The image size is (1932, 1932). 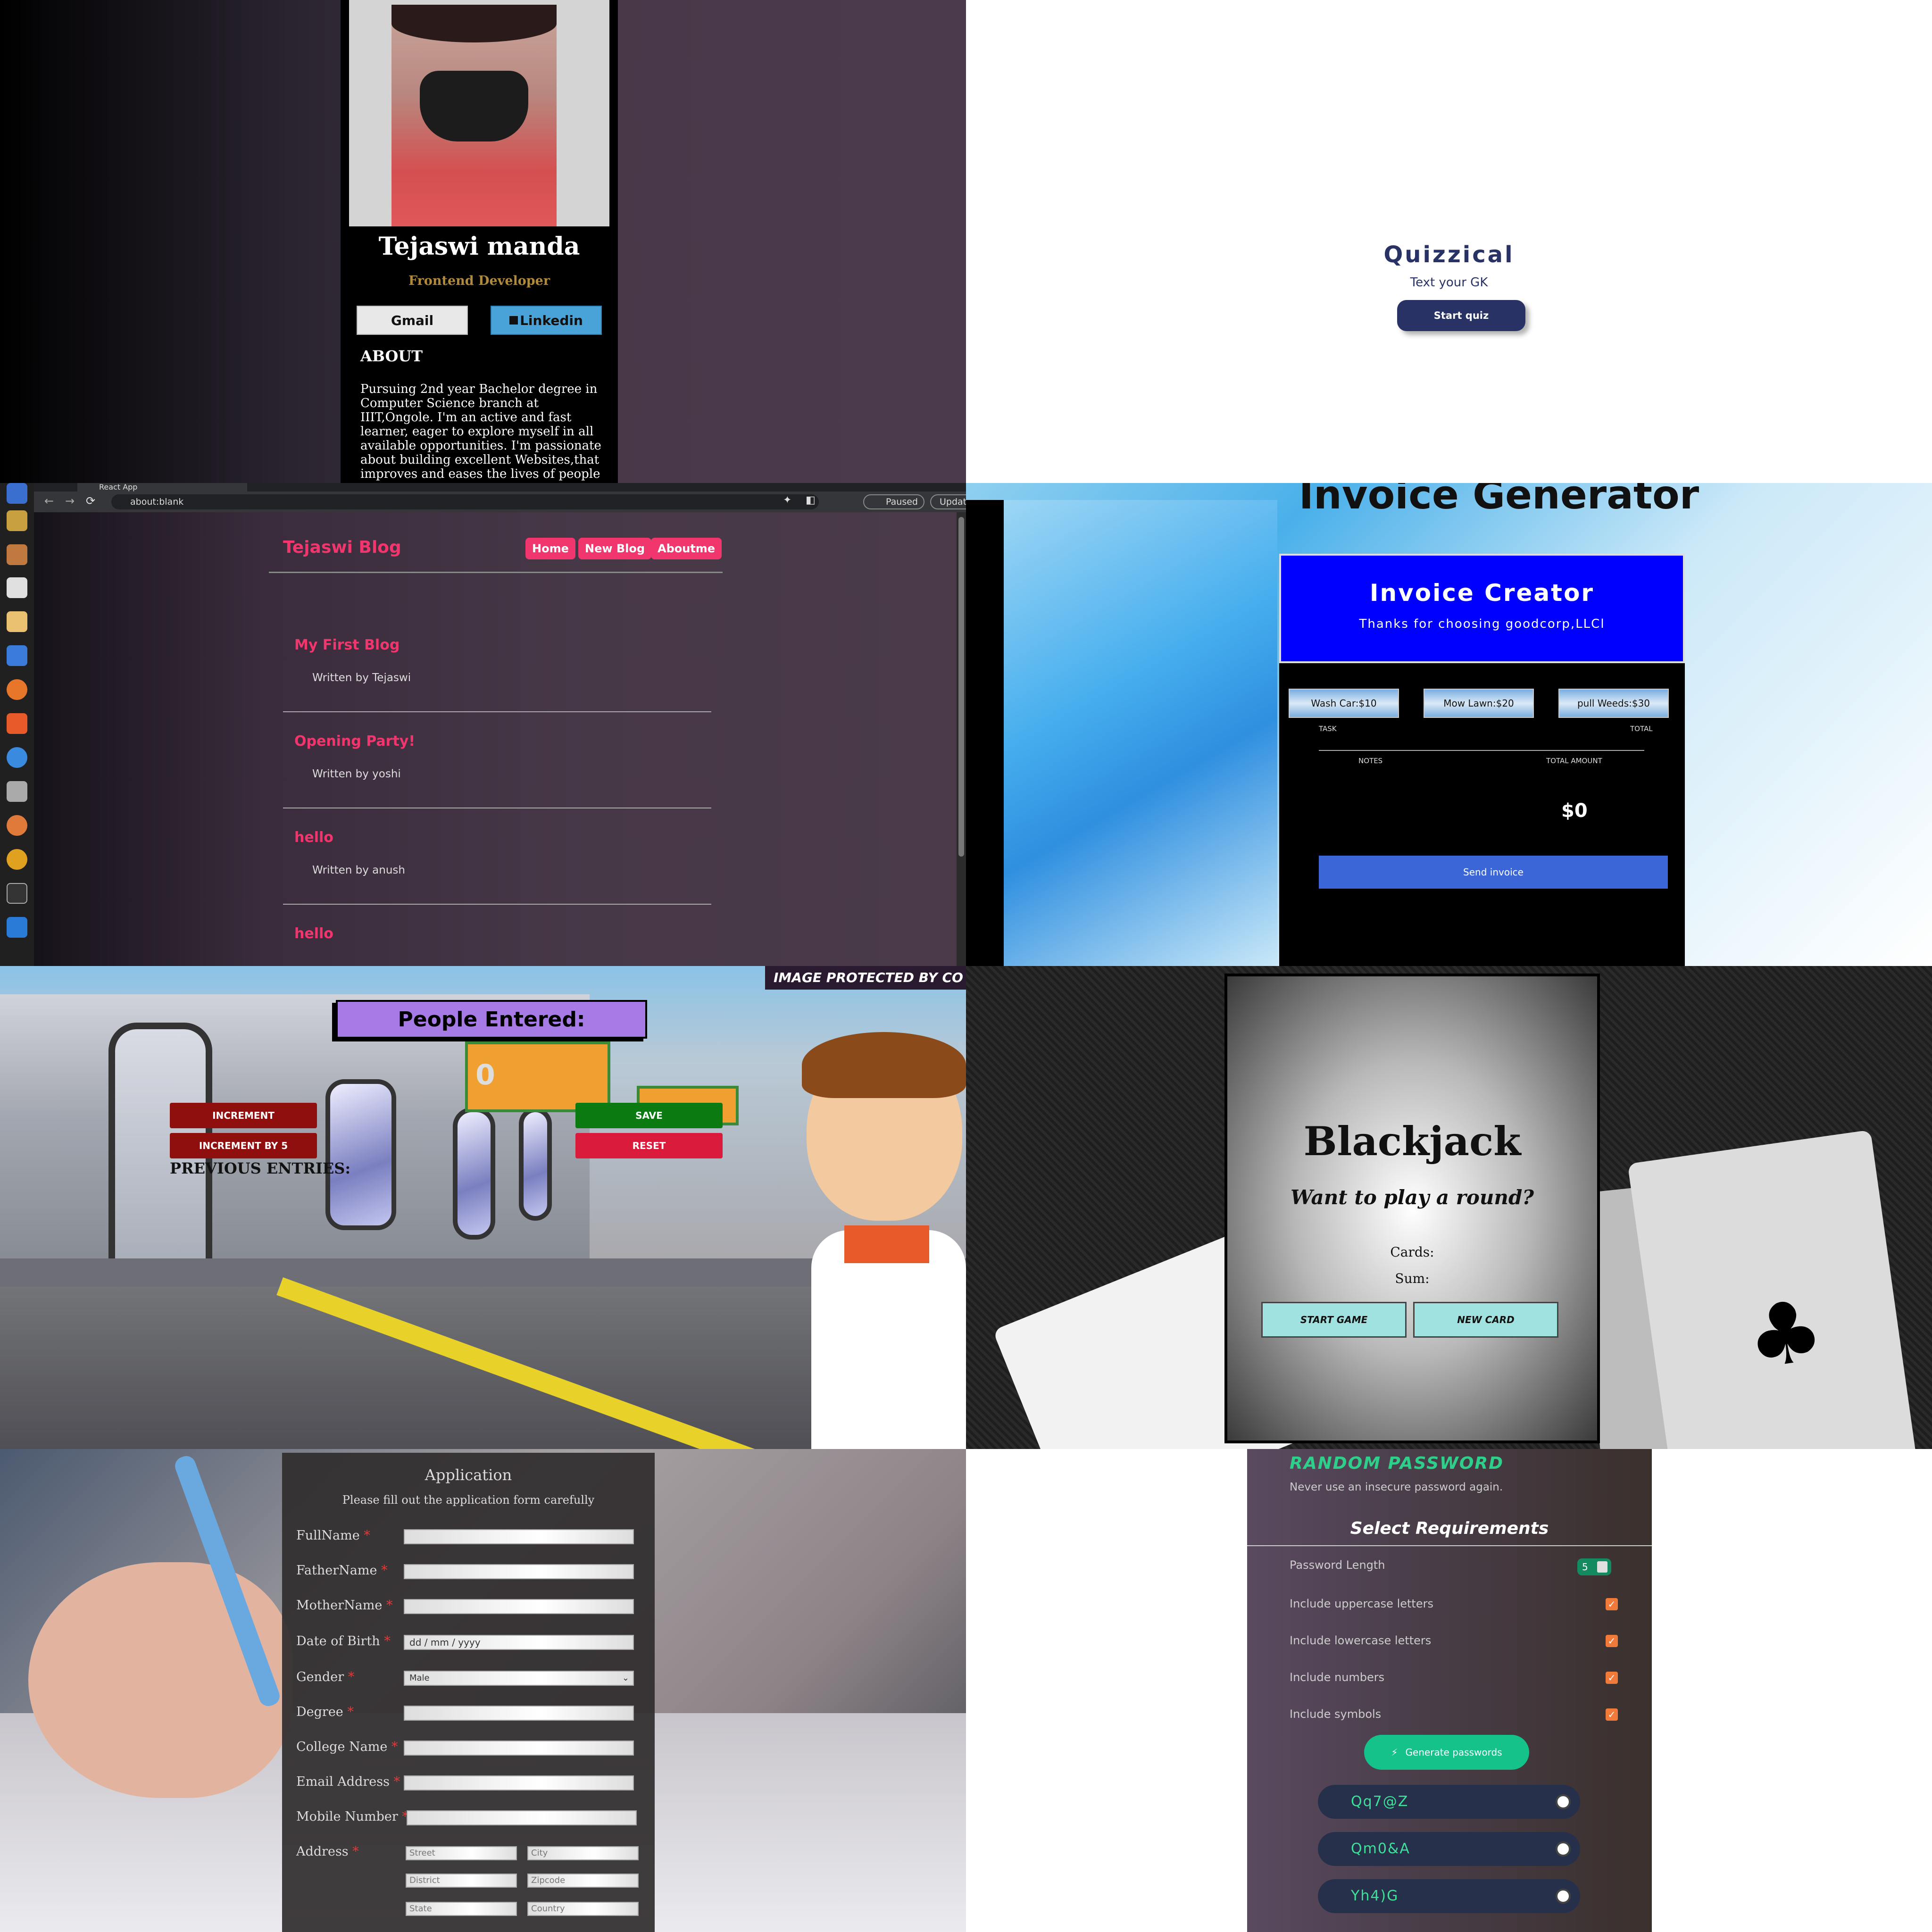 What do you see at coordinates (1499, 501) in the screenshot?
I see `invoice-page-title: Invoice Generator` at bounding box center [1499, 501].